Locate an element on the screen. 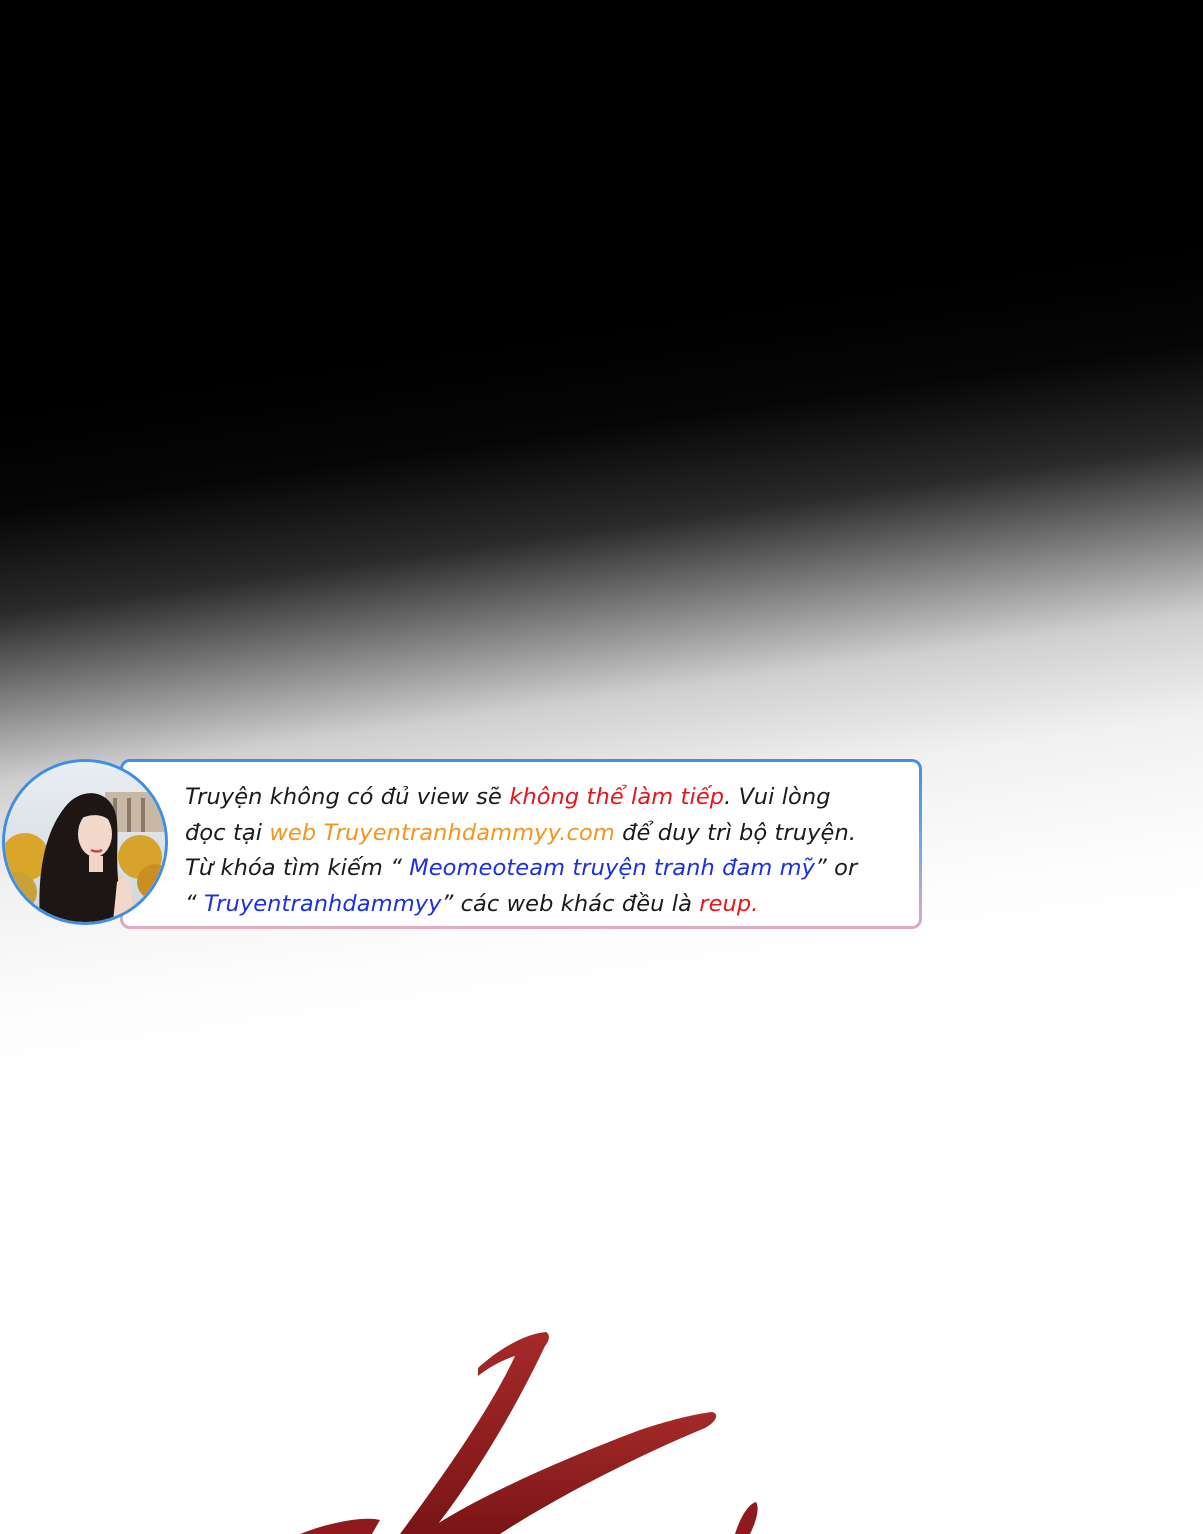  red-brush-stroke-artwork is located at coordinates (529, 1433).